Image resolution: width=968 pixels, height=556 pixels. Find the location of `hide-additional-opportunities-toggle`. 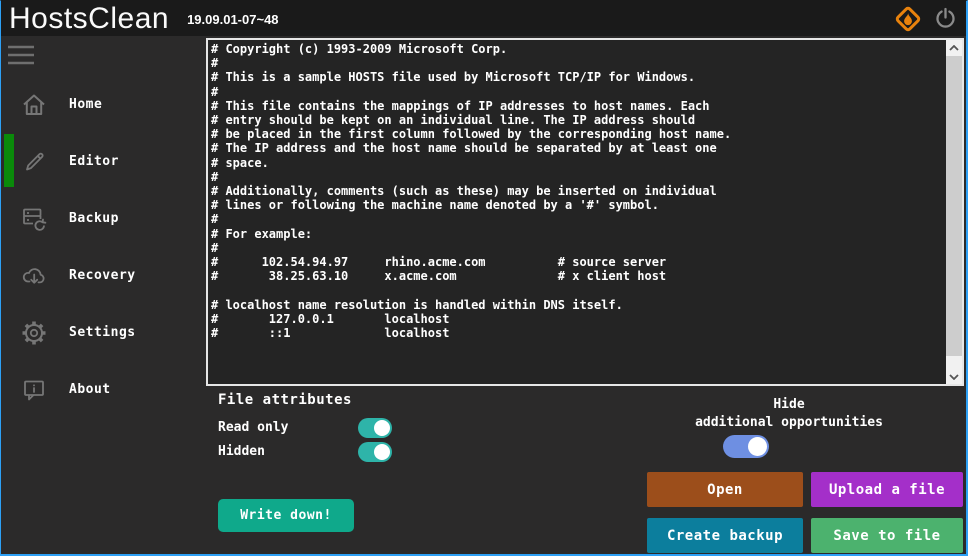

hide-additional-opportunities-toggle is located at coordinates (746, 446).